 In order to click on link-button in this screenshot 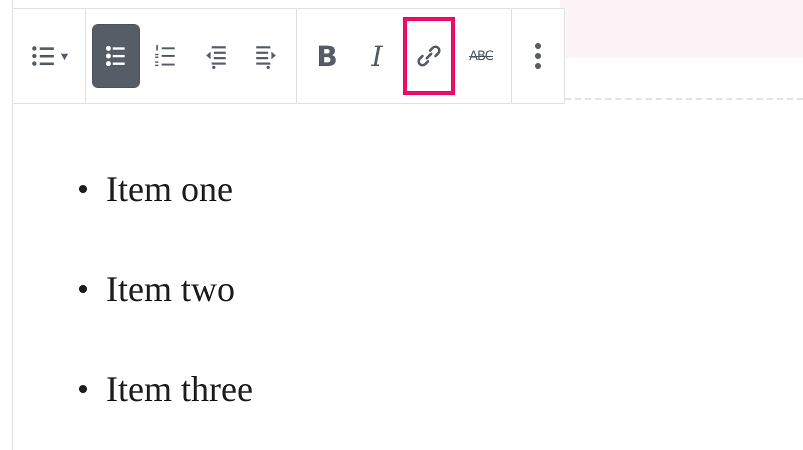, I will do `click(429, 56)`.